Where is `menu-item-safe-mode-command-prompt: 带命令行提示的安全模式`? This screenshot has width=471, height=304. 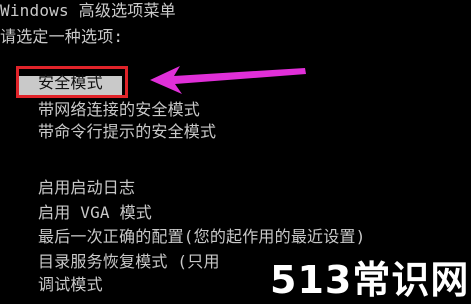
menu-item-safe-mode-command-prompt: 带命令行提示的安全模式 is located at coordinates (127, 132).